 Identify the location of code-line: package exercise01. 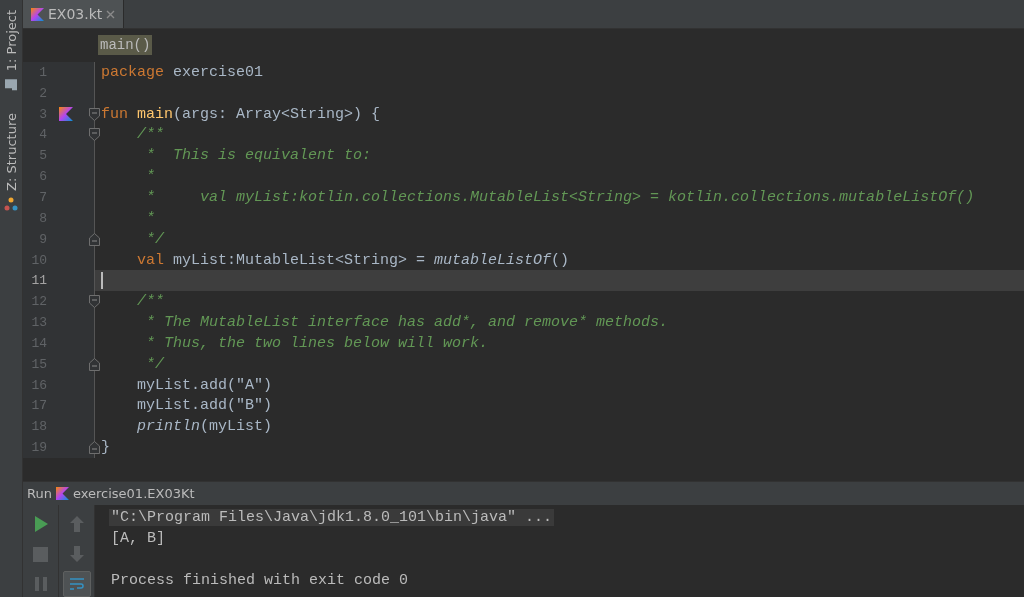
(182, 72).